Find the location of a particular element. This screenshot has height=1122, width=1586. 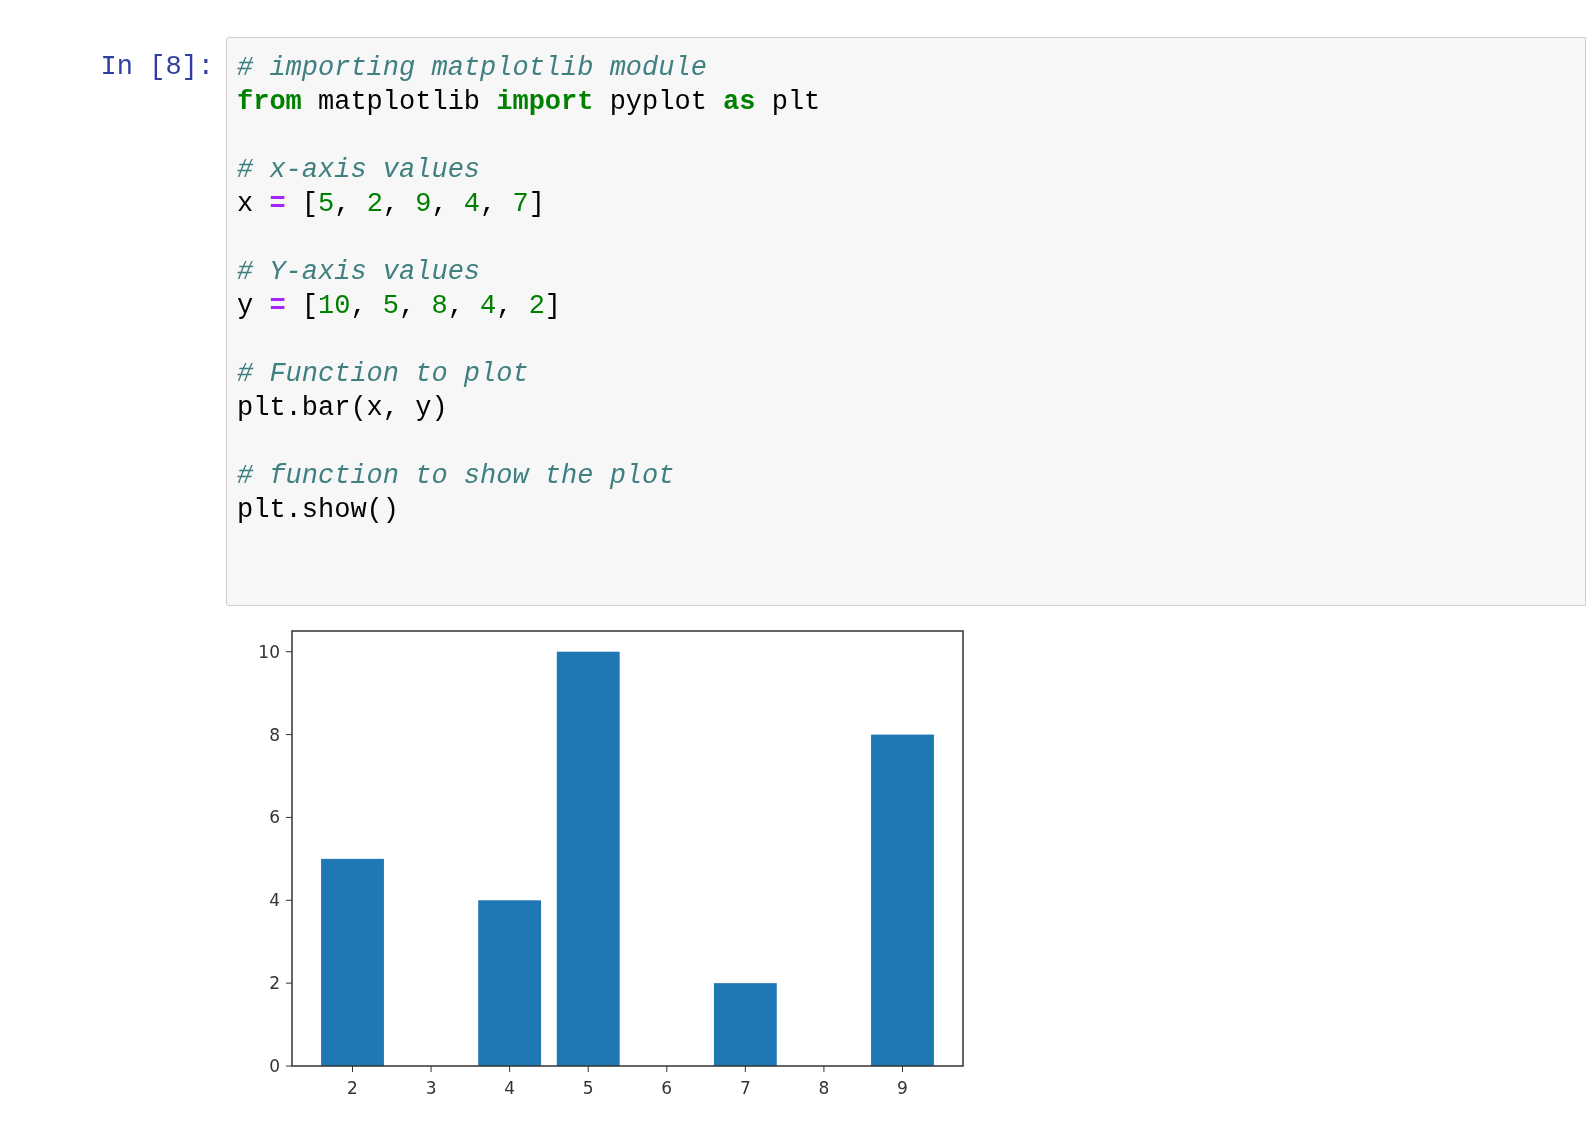

code-line: plt.bar(x, y) is located at coordinates (342, 408).